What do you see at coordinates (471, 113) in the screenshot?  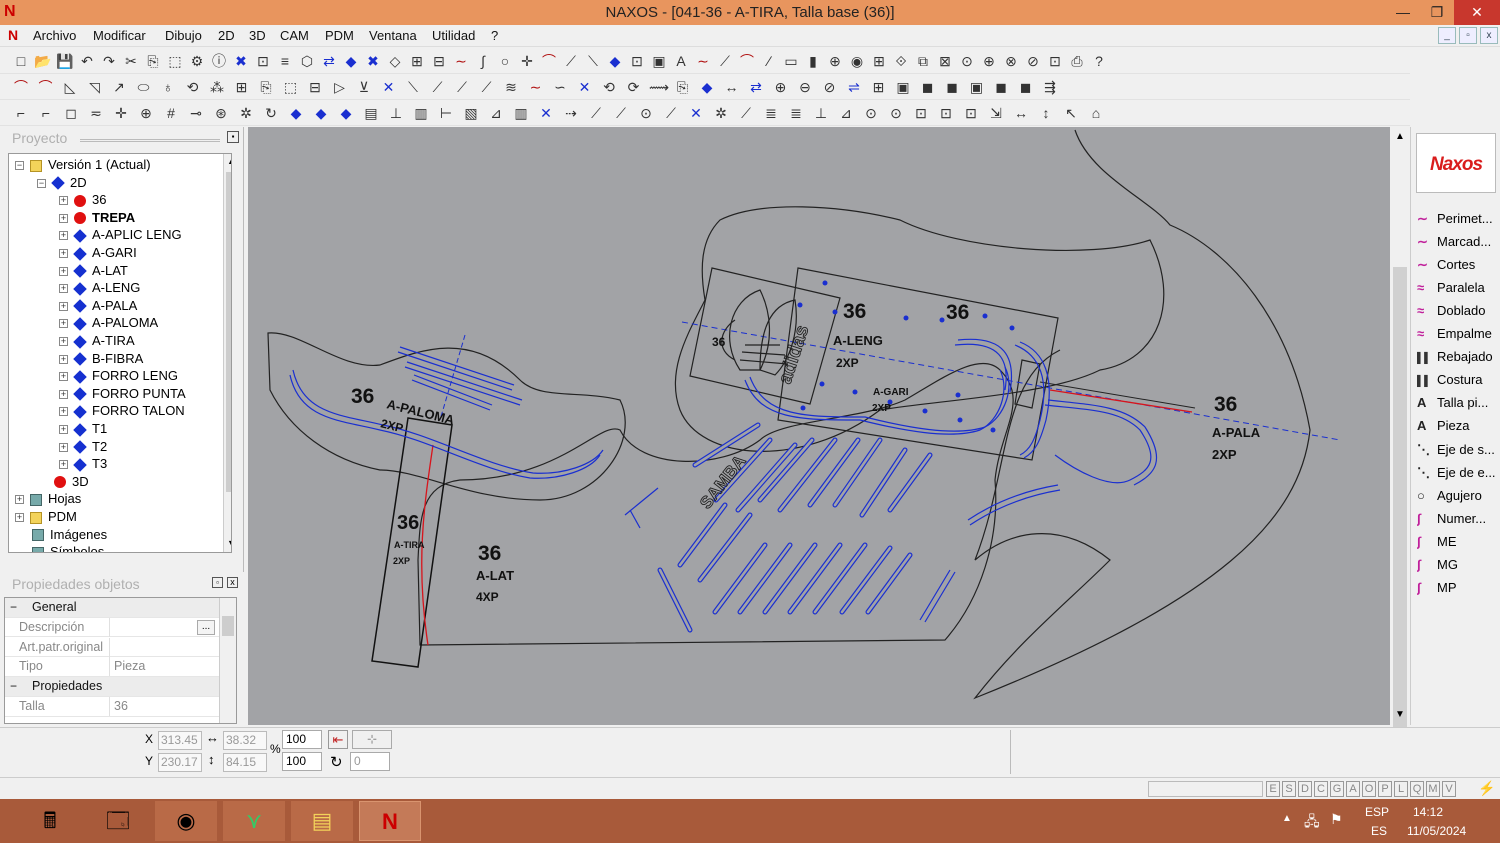 I see `toolbar-tool-icon: ▧` at bounding box center [471, 113].